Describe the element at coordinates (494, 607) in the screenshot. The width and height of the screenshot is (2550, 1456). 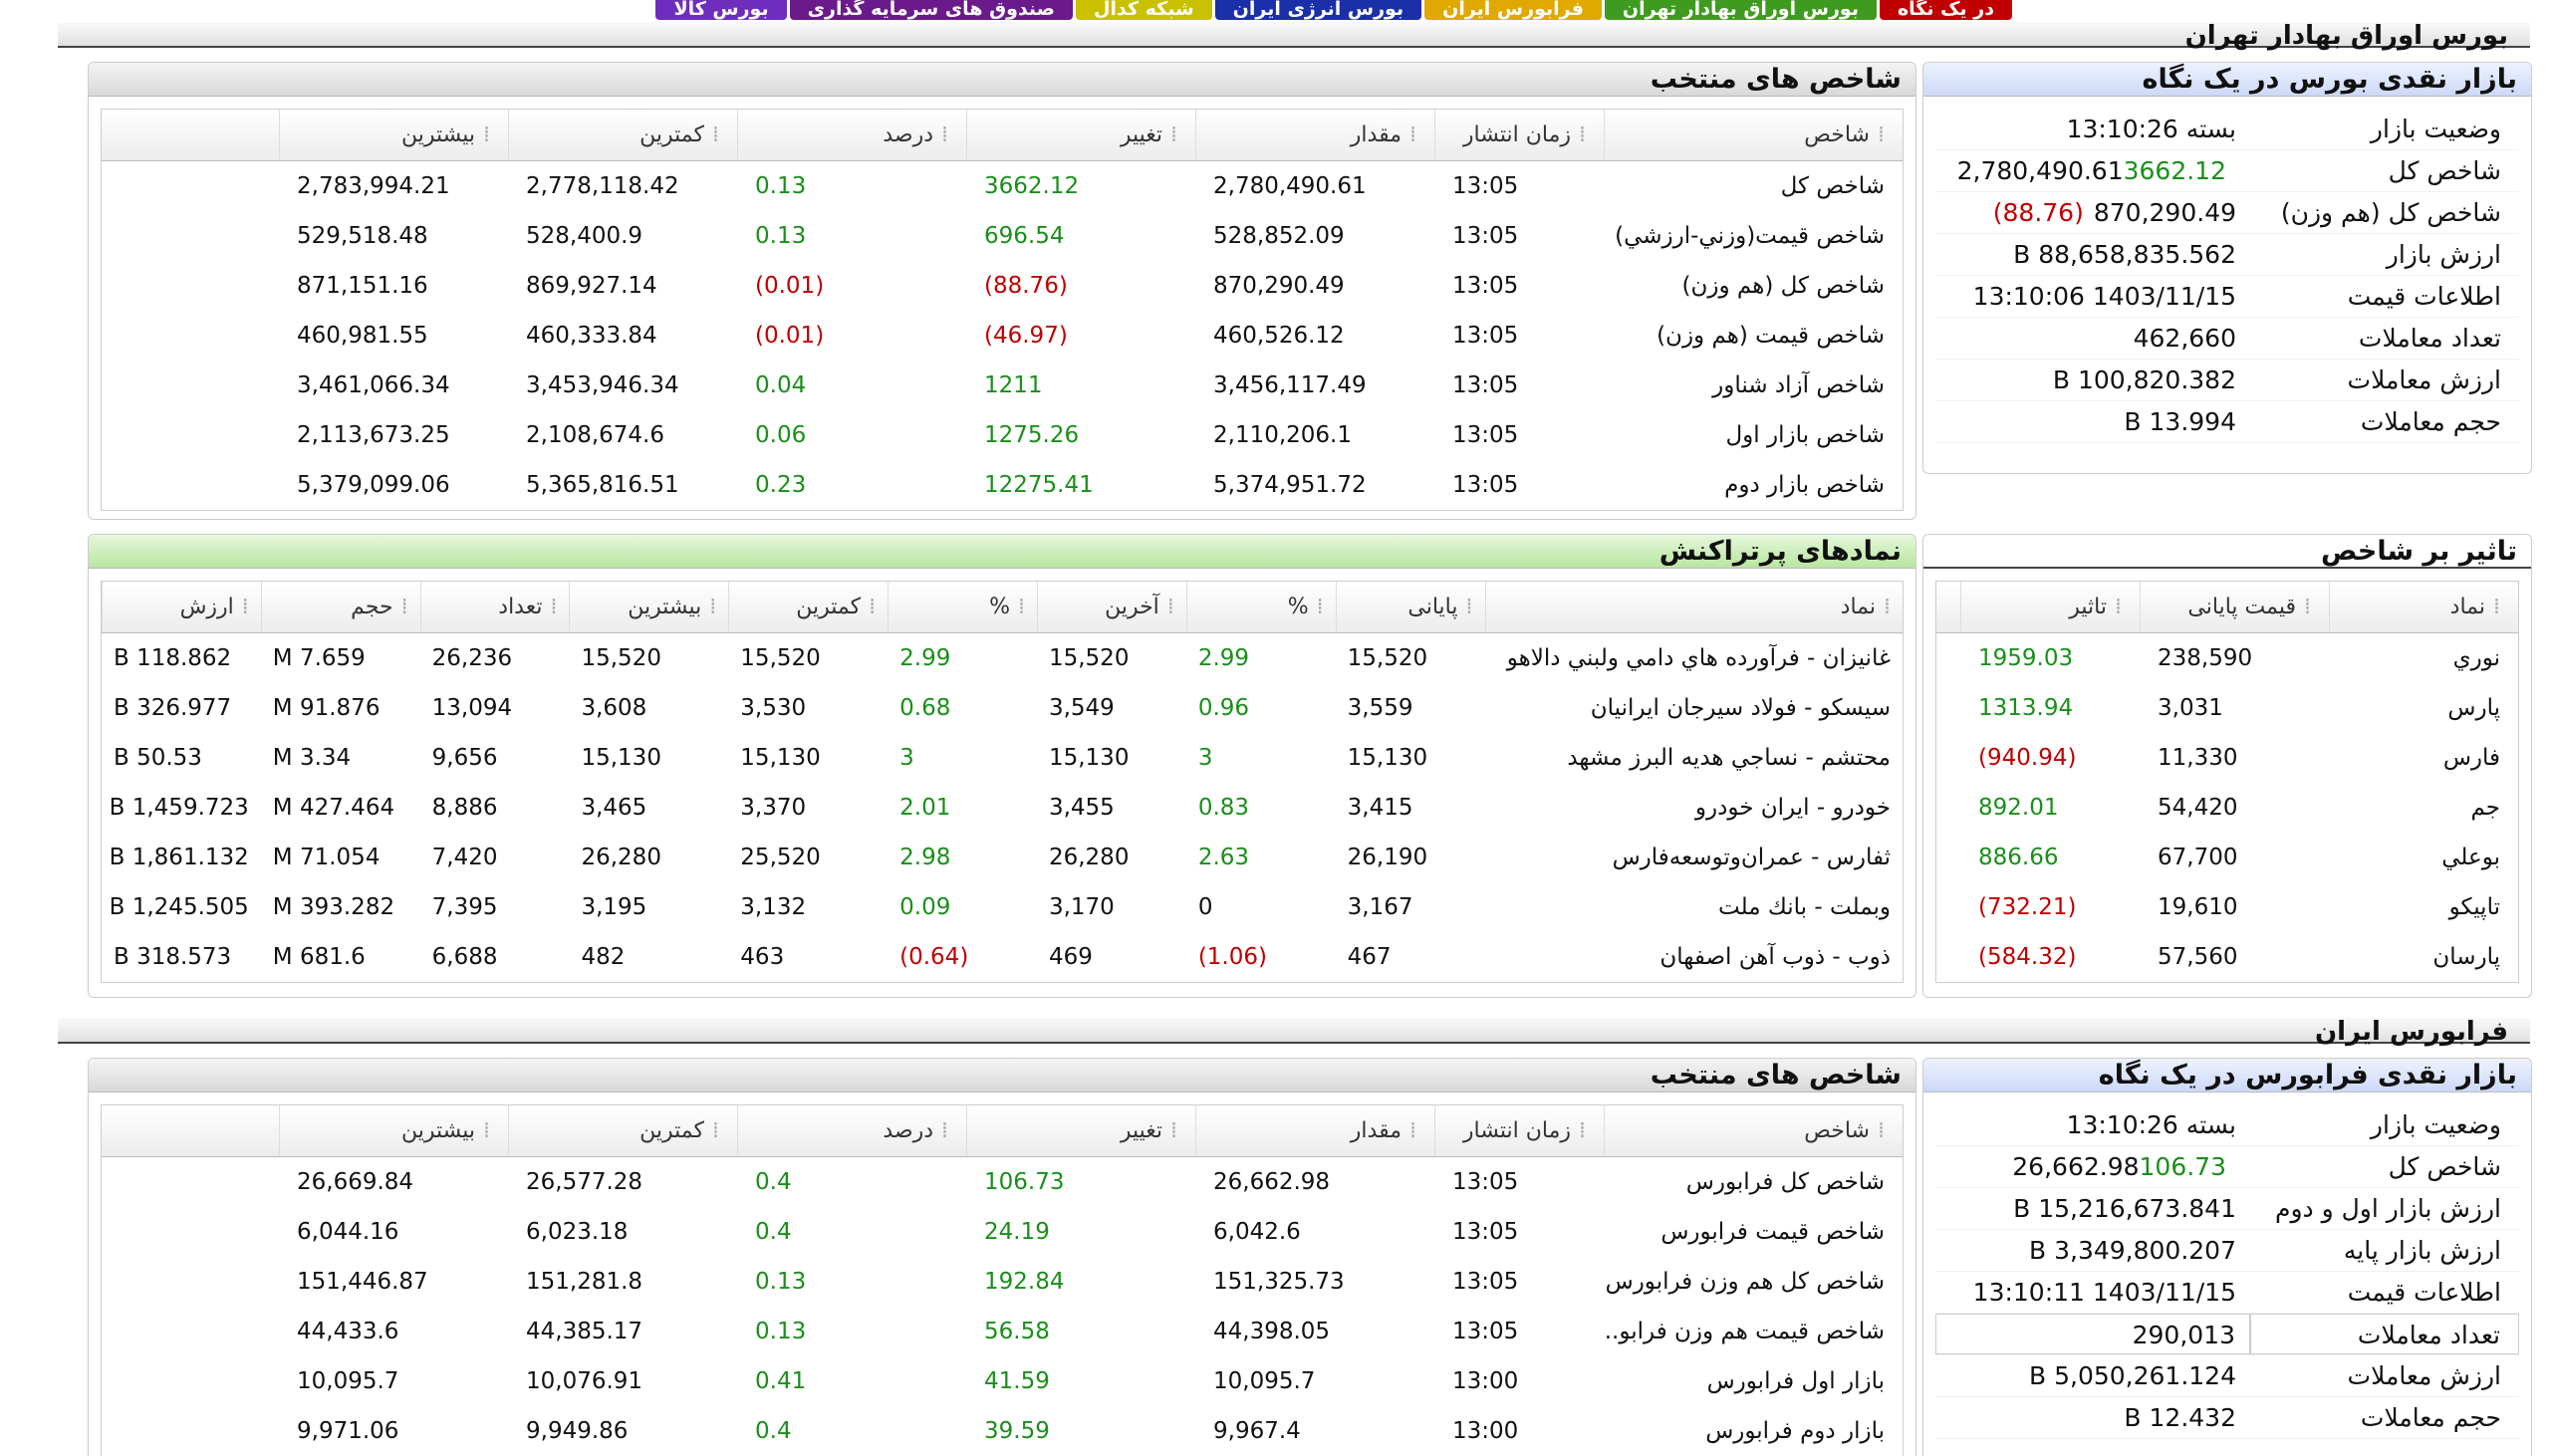
I see `col-header: تعداد` at that location.